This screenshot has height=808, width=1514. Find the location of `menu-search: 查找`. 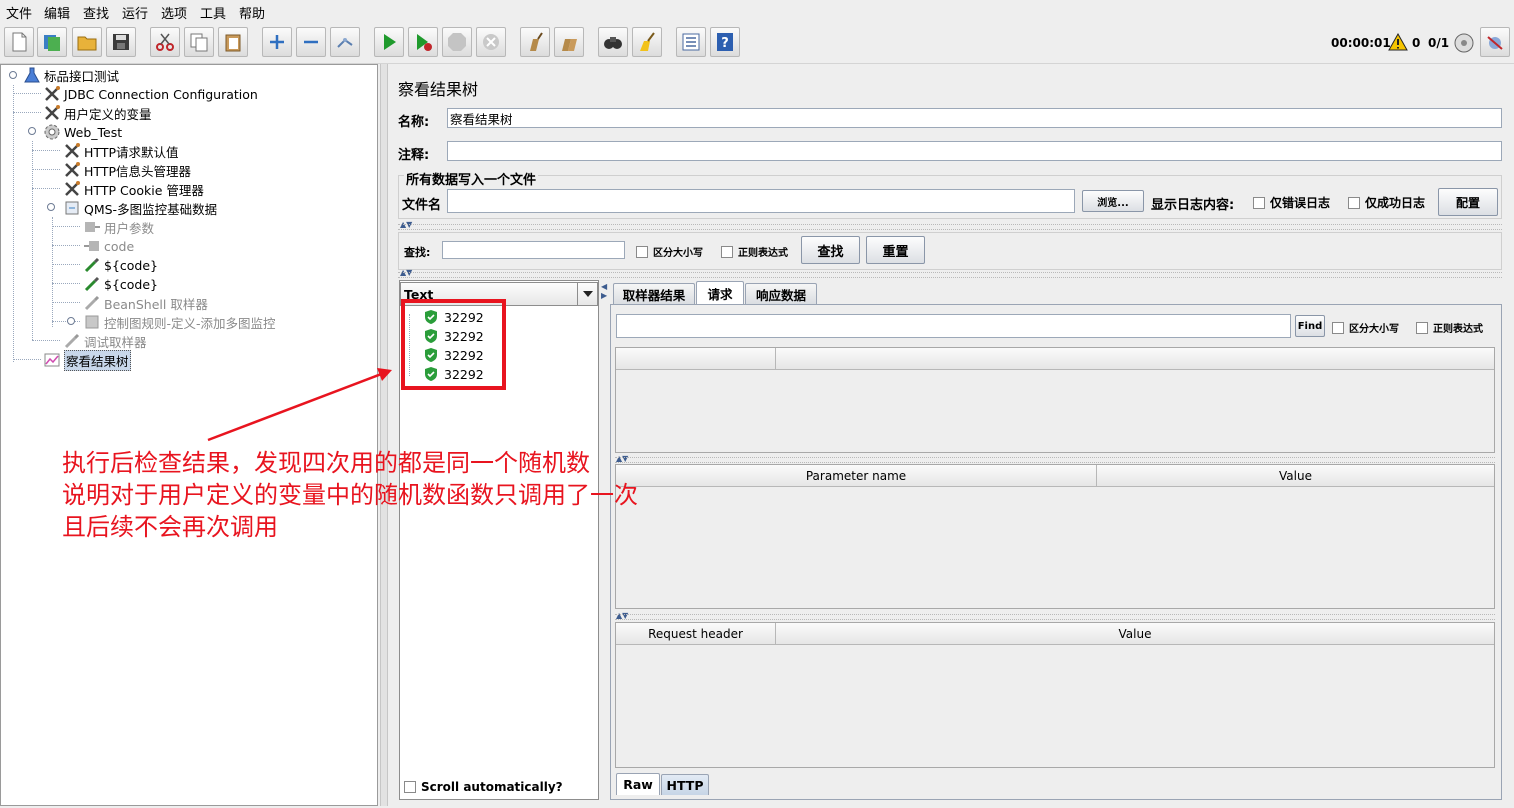

menu-search: 查找 is located at coordinates (96, 12).